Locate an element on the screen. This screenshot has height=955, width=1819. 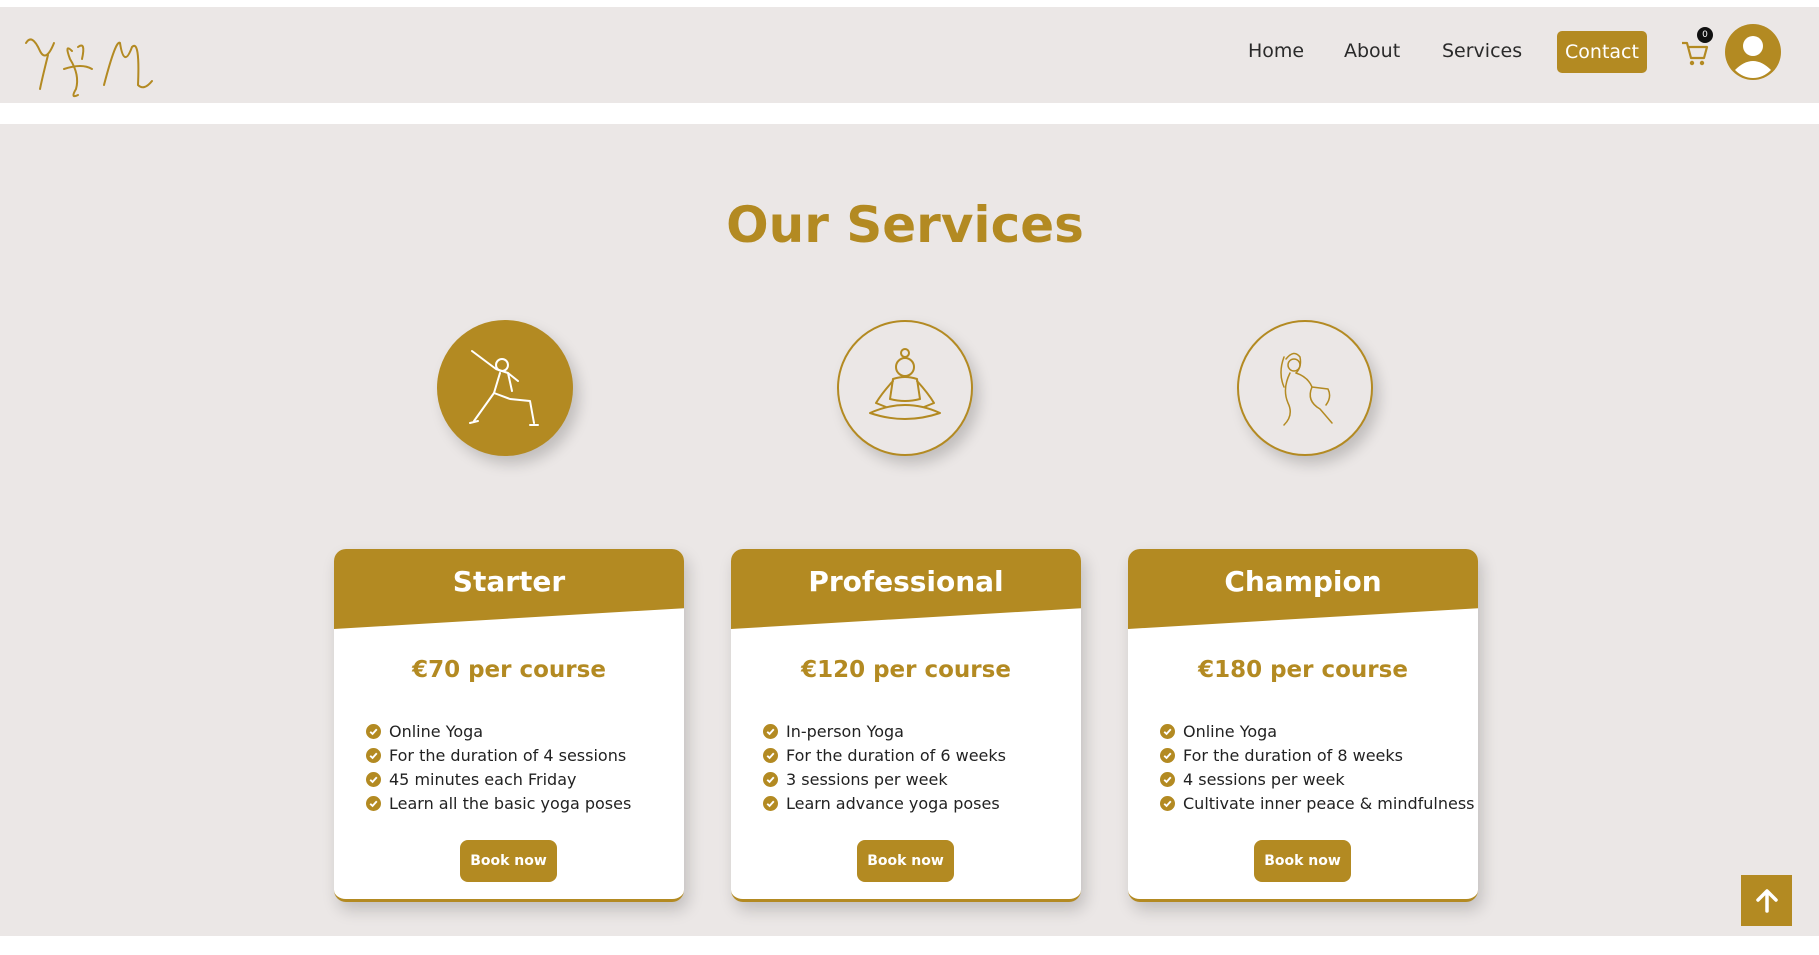
feature-text: In-person Yoga is located at coordinates (845, 731).